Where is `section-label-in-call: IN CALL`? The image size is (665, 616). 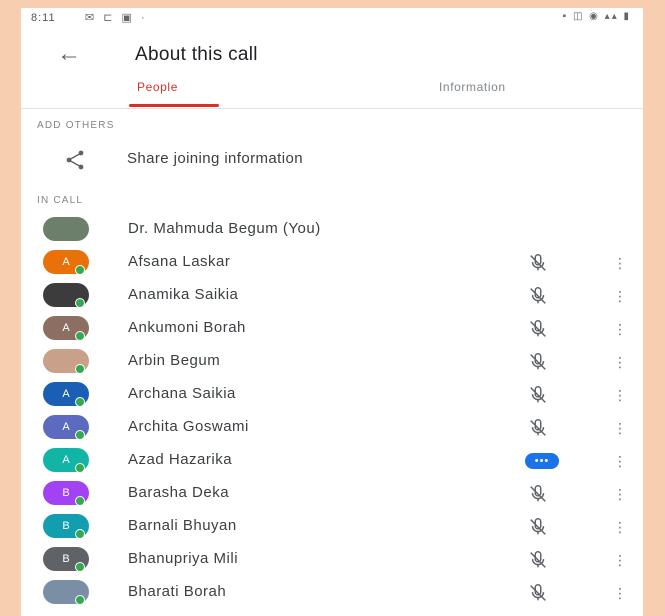
section-label-in-call: IN CALL is located at coordinates (60, 200).